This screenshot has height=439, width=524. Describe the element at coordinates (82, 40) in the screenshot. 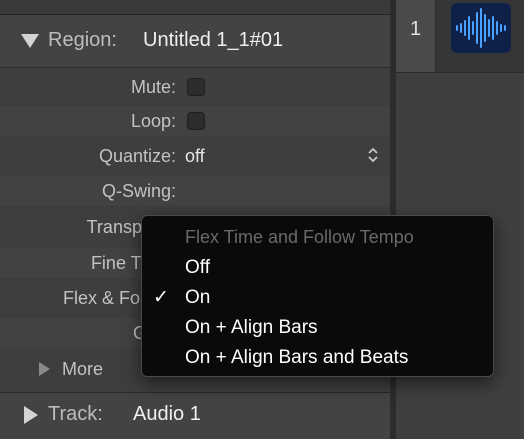

I see `region-label: Region:` at that location.